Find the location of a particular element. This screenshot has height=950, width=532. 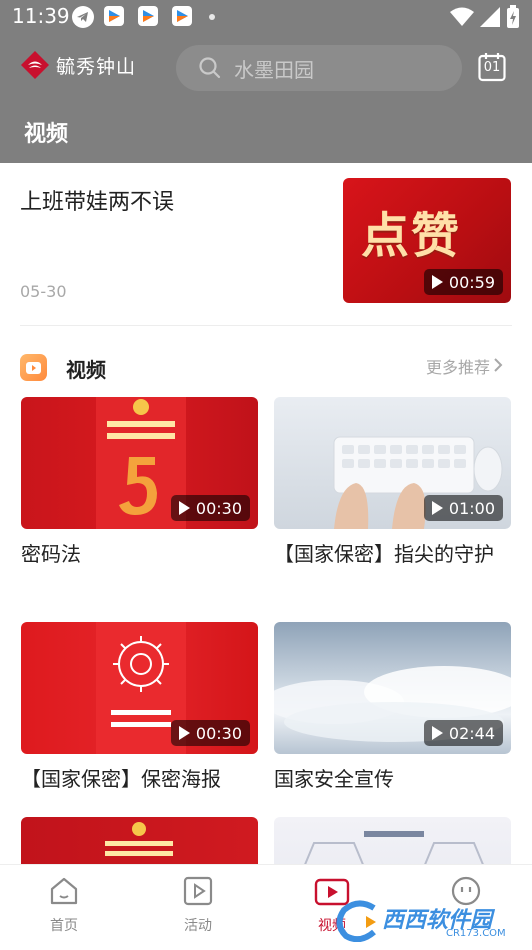

video-card: 00:30 密码法 is located at coordinates (139, 483).